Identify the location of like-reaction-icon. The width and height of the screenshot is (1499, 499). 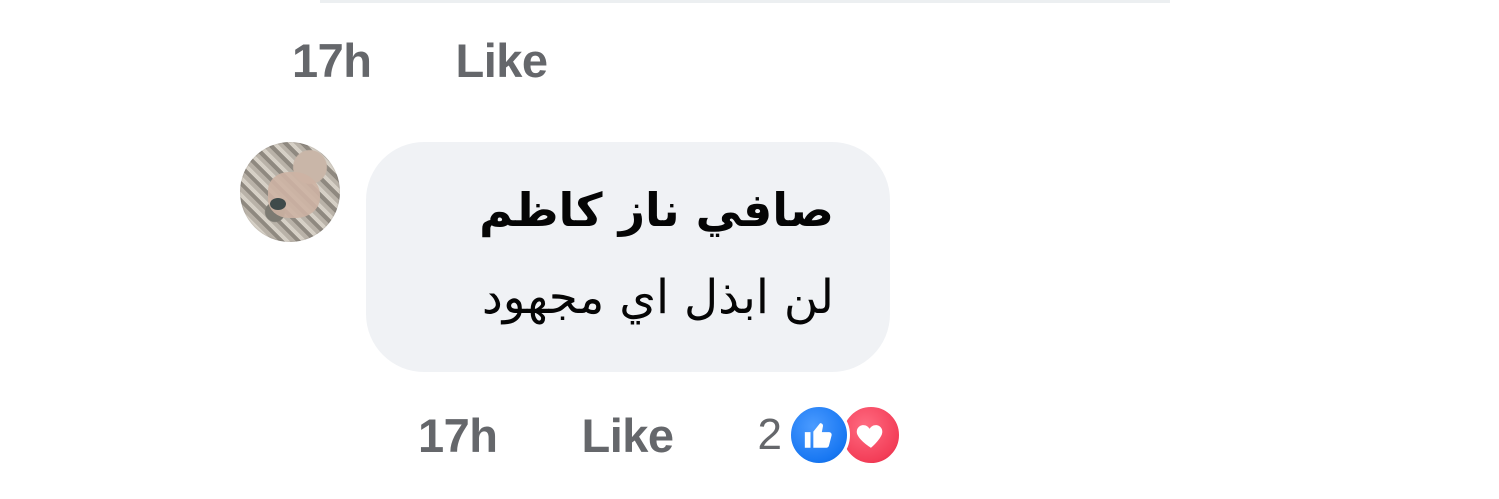
(818, 435).